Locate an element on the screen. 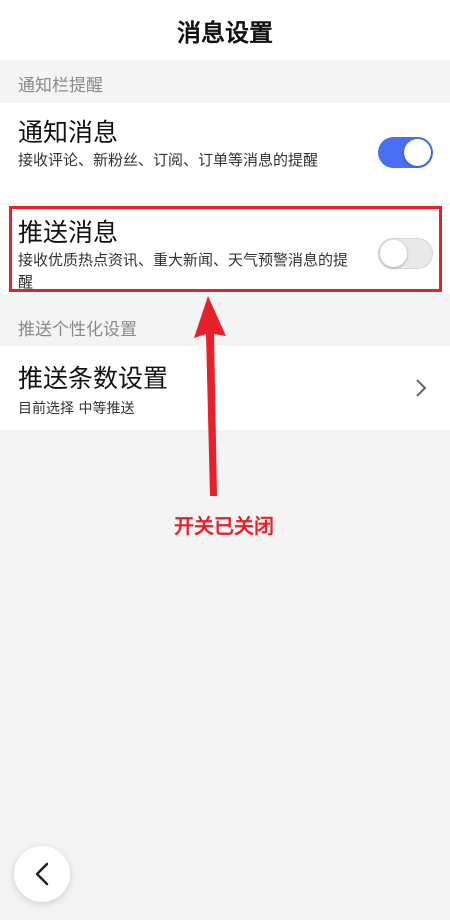 The height and width of the screenshot is (920, 450). back-button is located at coordinates (42, 874).